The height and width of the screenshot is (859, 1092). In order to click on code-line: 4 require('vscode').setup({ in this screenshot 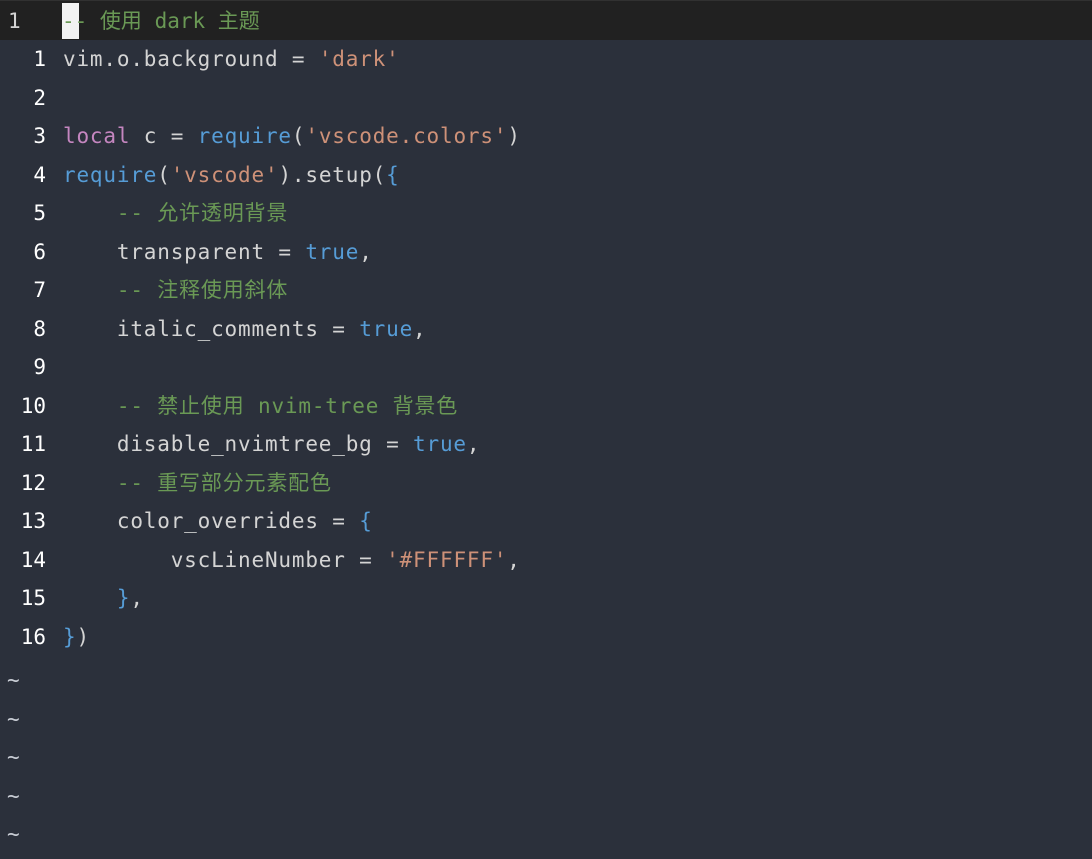, I will do `click(546, 175)`.